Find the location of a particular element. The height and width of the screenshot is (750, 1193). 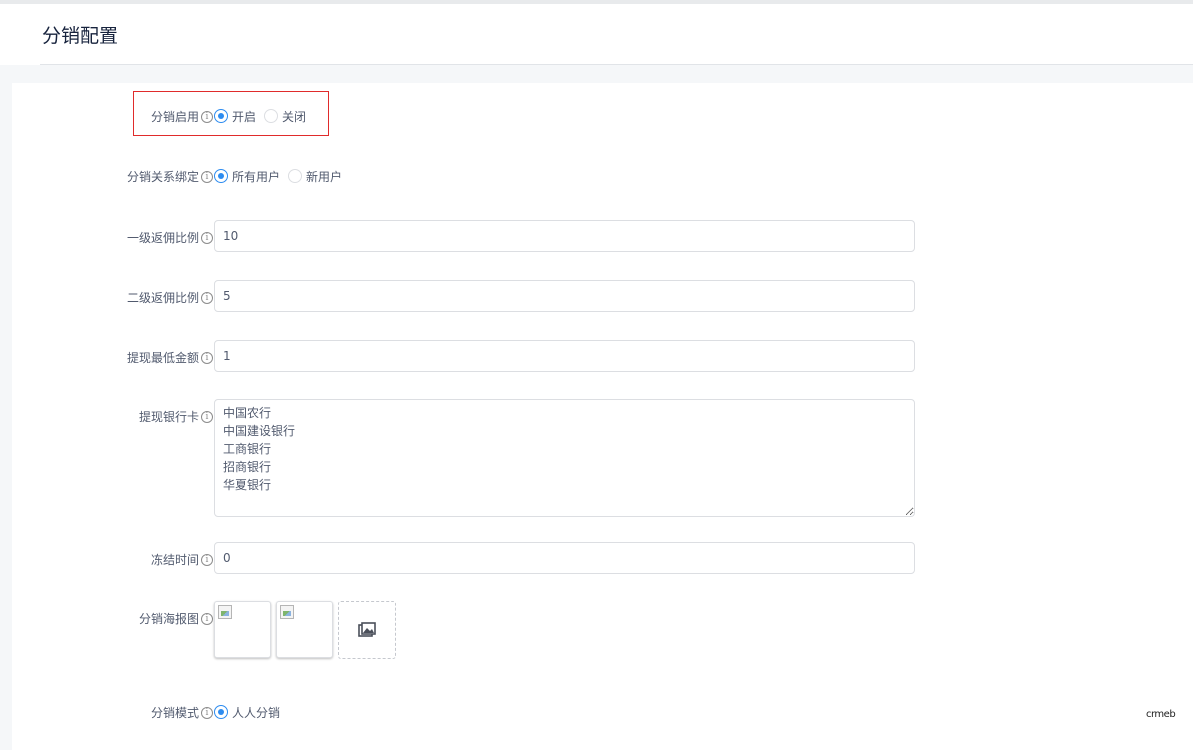

label-level1-rate: 一级返佣比例 i is located at coordinates (170, 237).